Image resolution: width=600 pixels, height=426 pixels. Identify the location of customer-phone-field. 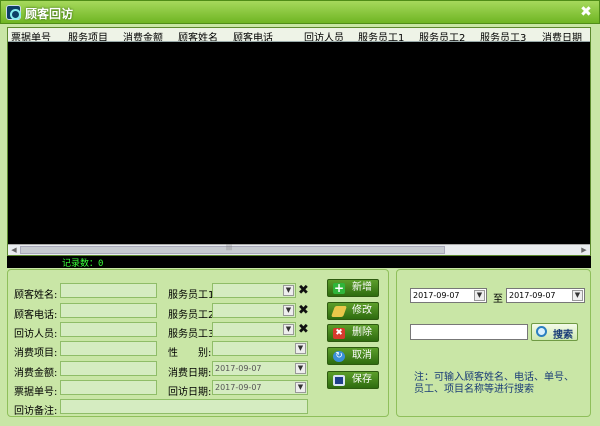
(108, 310).